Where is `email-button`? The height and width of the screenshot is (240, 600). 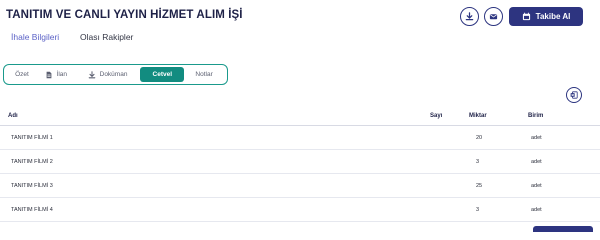
email-button is located at coordinates (493, 16).